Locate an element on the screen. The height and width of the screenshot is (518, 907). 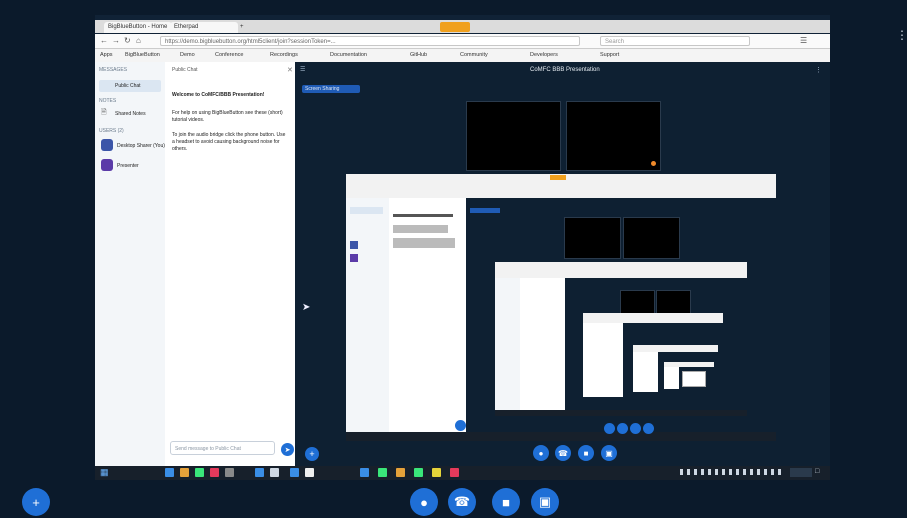
actions-plus-button: + is located at coordinates (36, 502).